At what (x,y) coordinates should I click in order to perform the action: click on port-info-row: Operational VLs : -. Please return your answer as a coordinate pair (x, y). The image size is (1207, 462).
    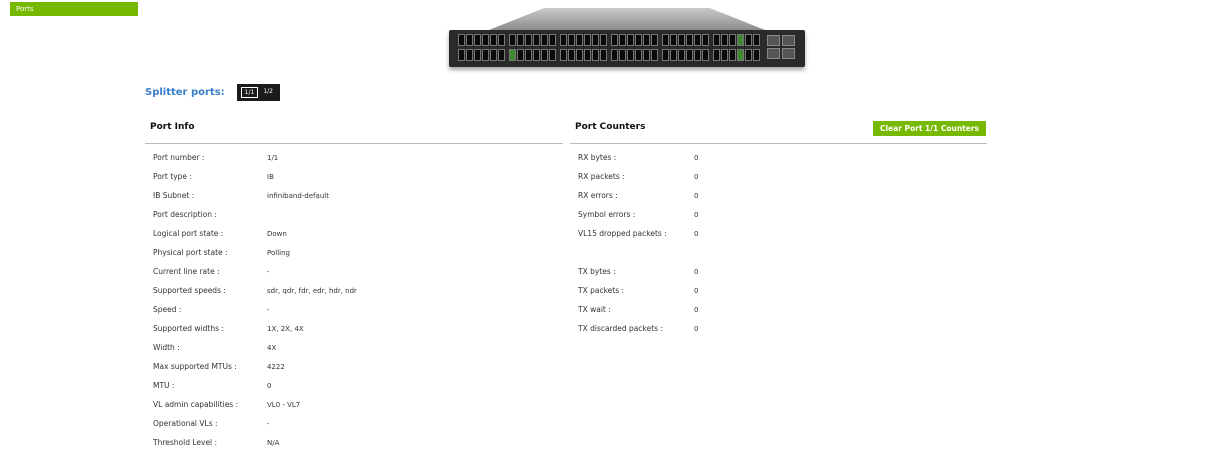
    Looking at the image, I should click on (211, 423).